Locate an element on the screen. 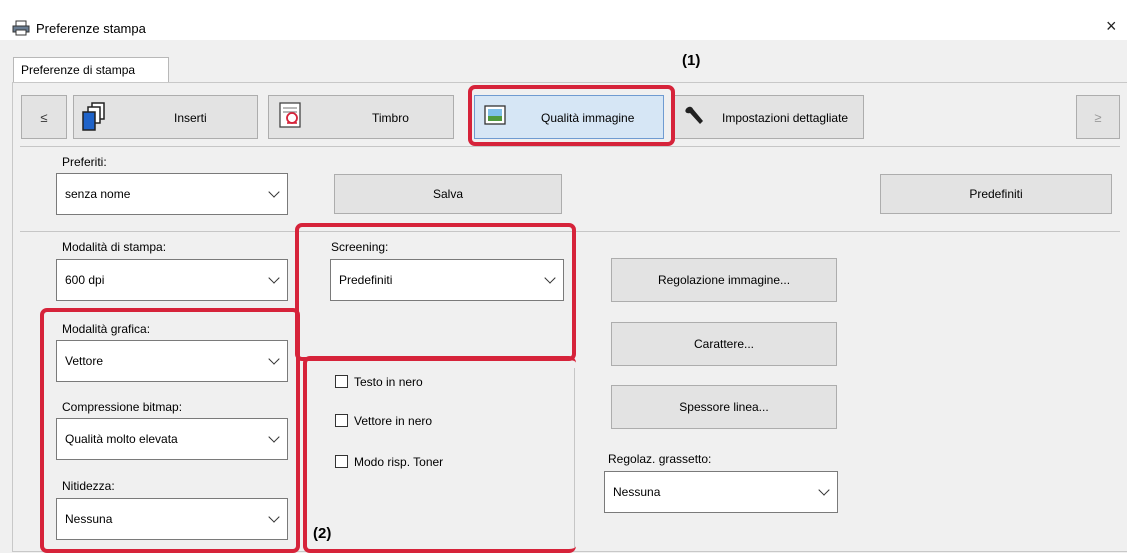 The width and height of the screenshot is (1127, 553). bold-adjust-label: Regolaz. grassetto: is located at coordinates (660, 459).